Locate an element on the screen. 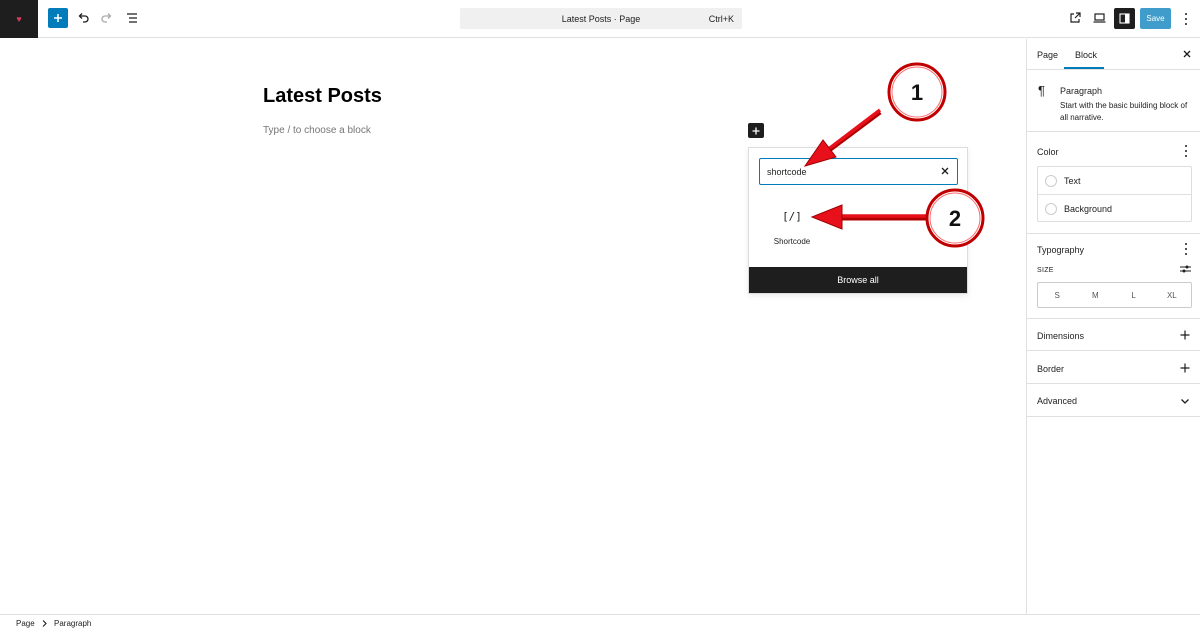  chevron-down-icon is located at coordinates (1185, 401).